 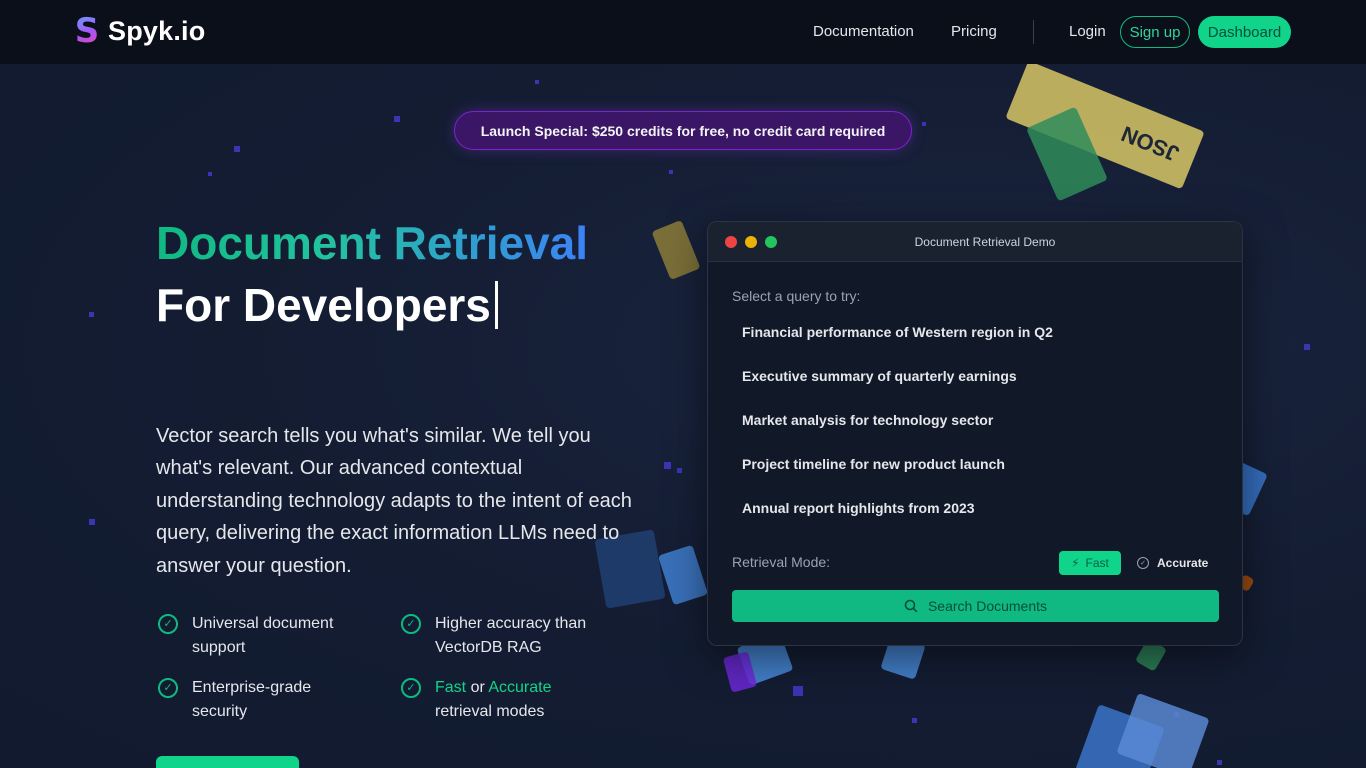 I want to click on search-button-label: Search Documents, so click(x=987, y=606).